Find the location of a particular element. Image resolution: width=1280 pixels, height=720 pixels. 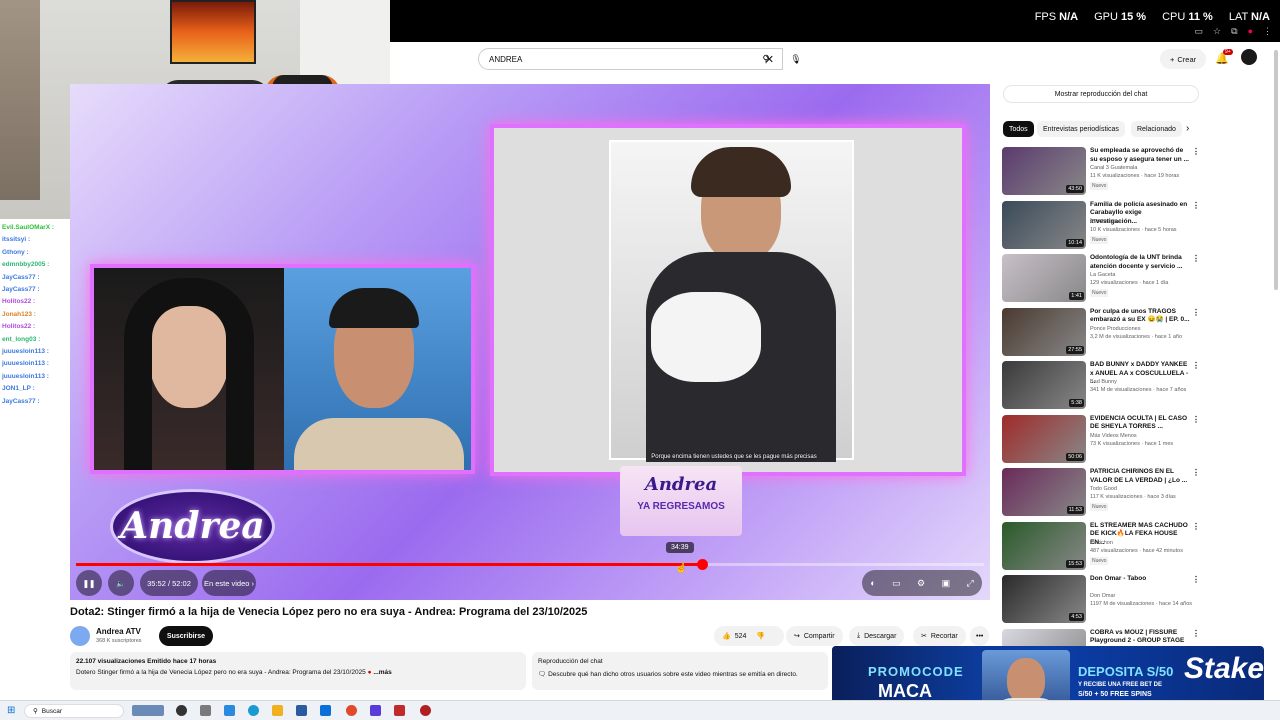

subscribe-button: Suscribirse is located at coordinates (186, 636).